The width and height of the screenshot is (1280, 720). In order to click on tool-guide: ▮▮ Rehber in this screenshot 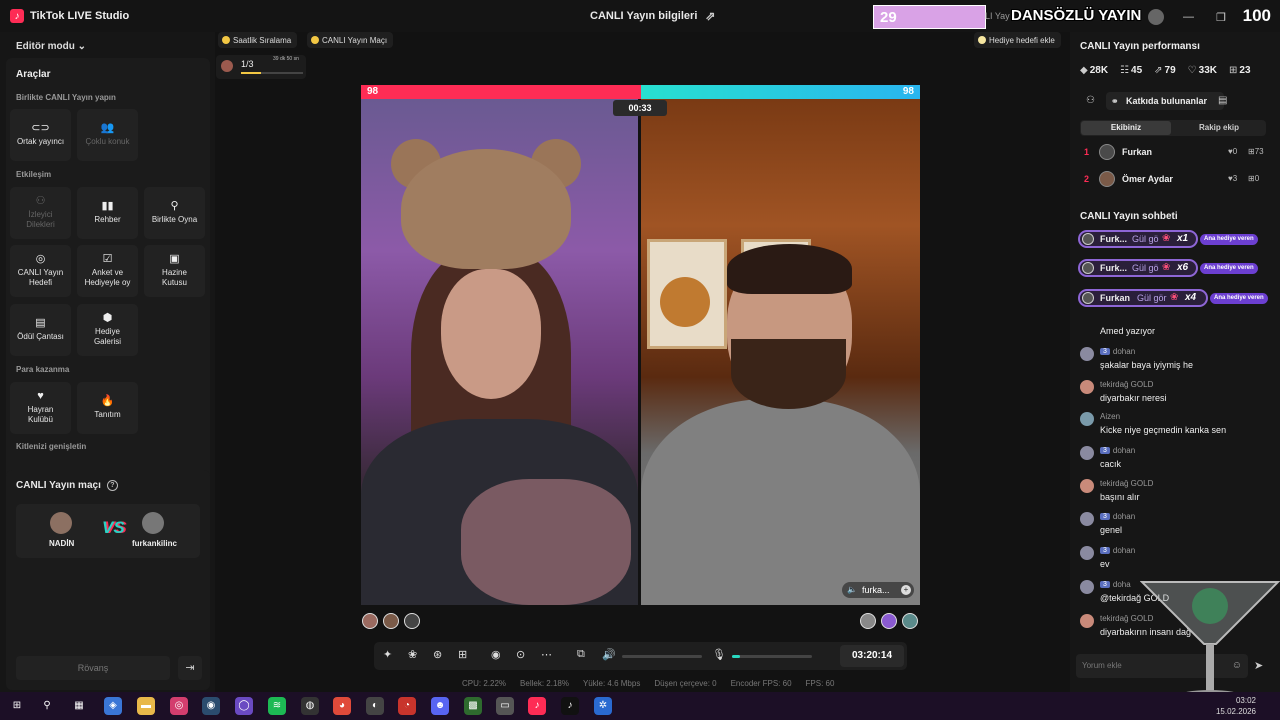, I will do `click(107, 213)`.